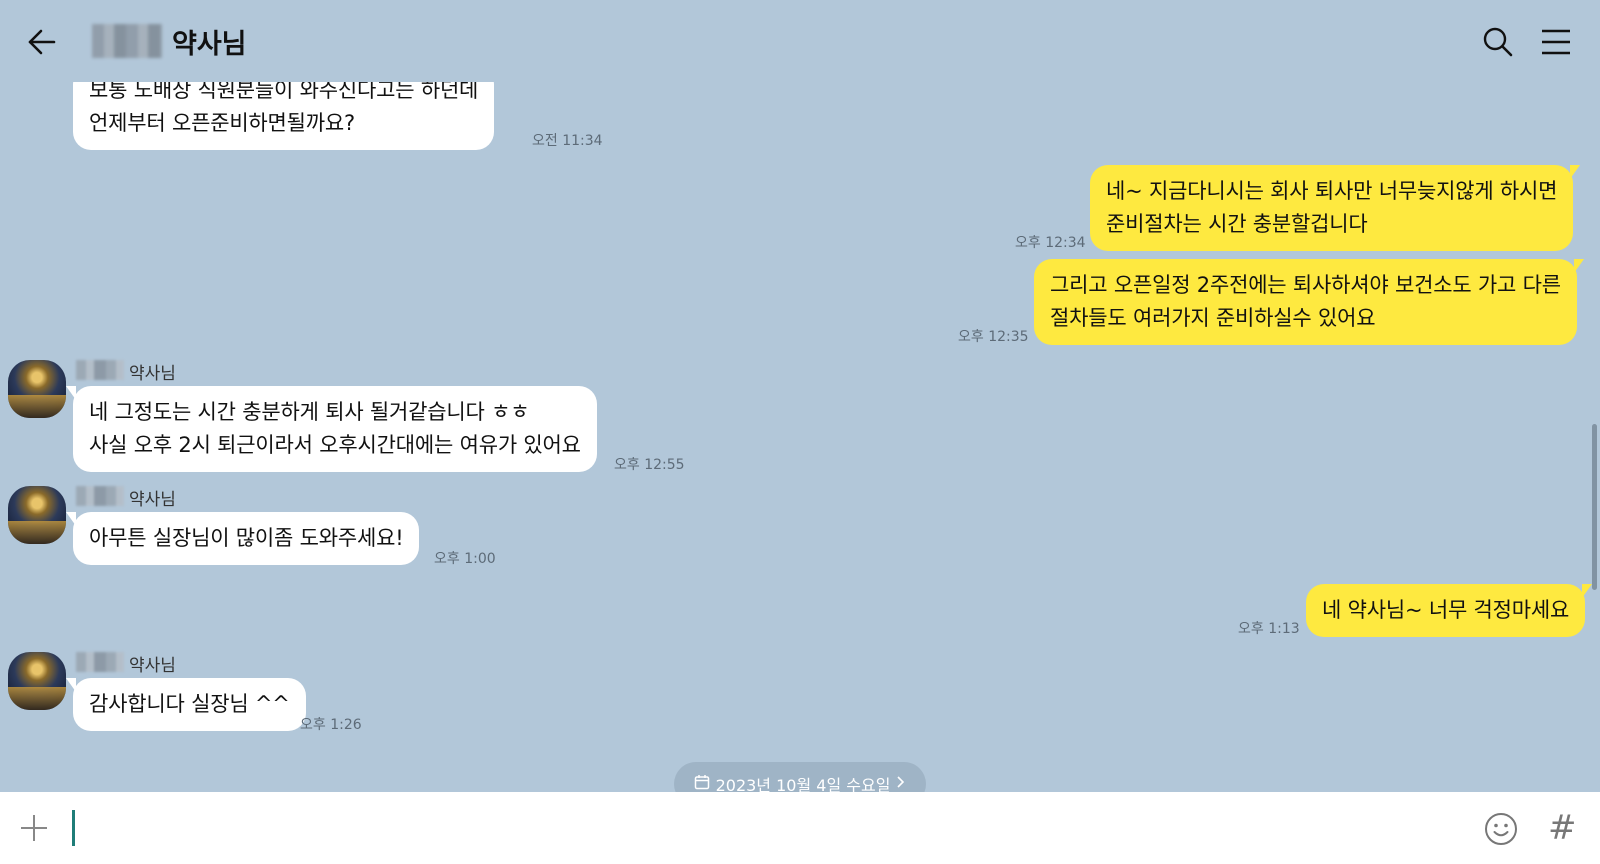  What do you see at coordinates (803, 784) in the screenshot?
I see `date-label: 2023년 10월 4일 수요일` at bounding box center [803, 784].